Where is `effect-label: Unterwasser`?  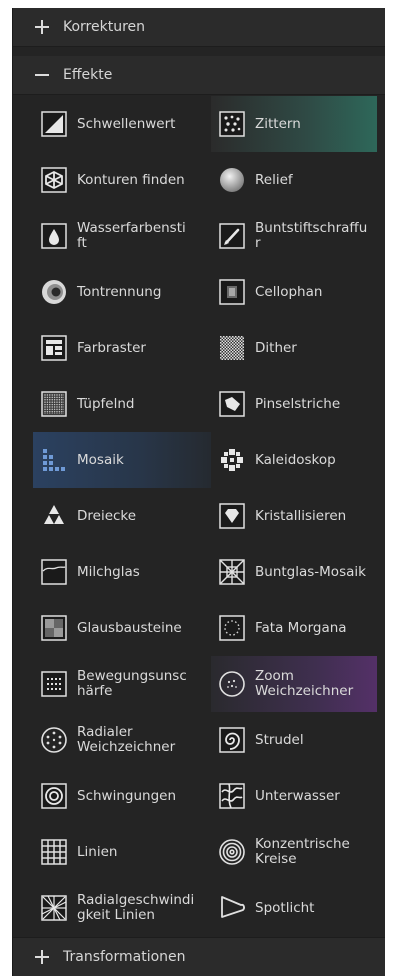
effect-label: Unterwasser is located at coordinates (297, 795).